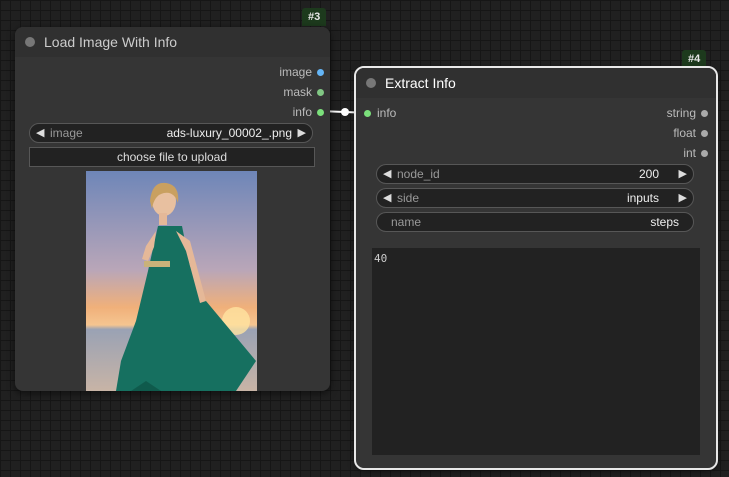 The image size is (729, 477). What do you see at coordinates (308, 112) in the screenshot?
I see `output-slot-info: info` at bounding box center [308, 112].